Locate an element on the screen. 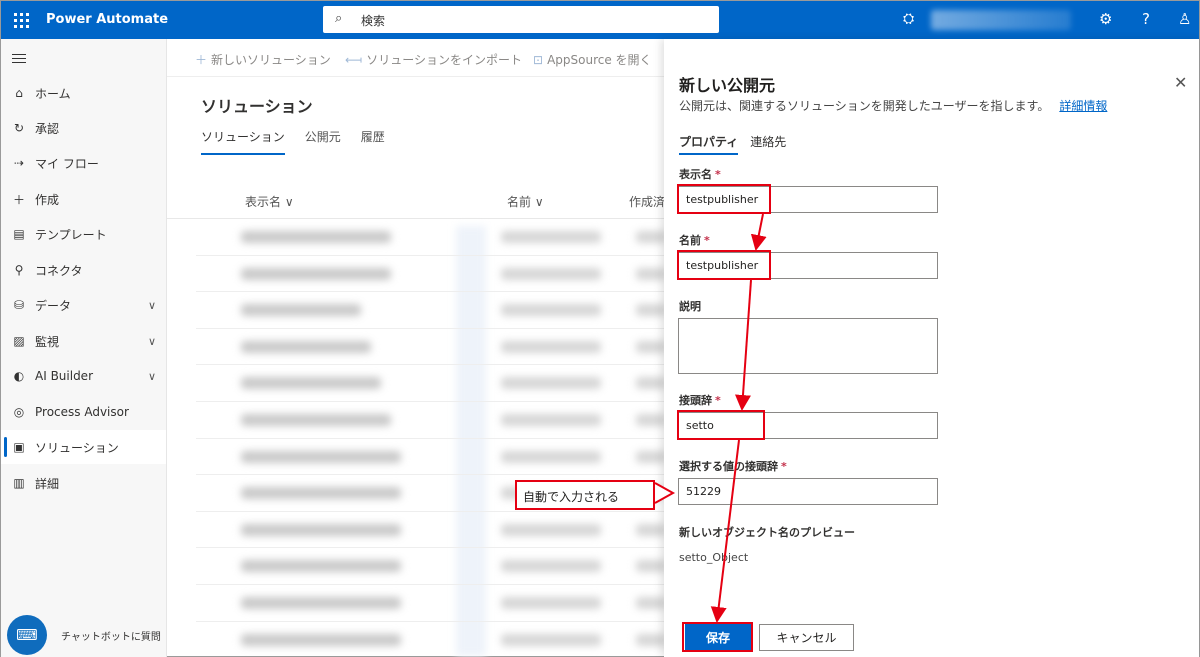 Image resolution: width=1200 pixels, height=657 pixels. learn-more-link: 詳細情報 is located at coordinates (1083, 106).